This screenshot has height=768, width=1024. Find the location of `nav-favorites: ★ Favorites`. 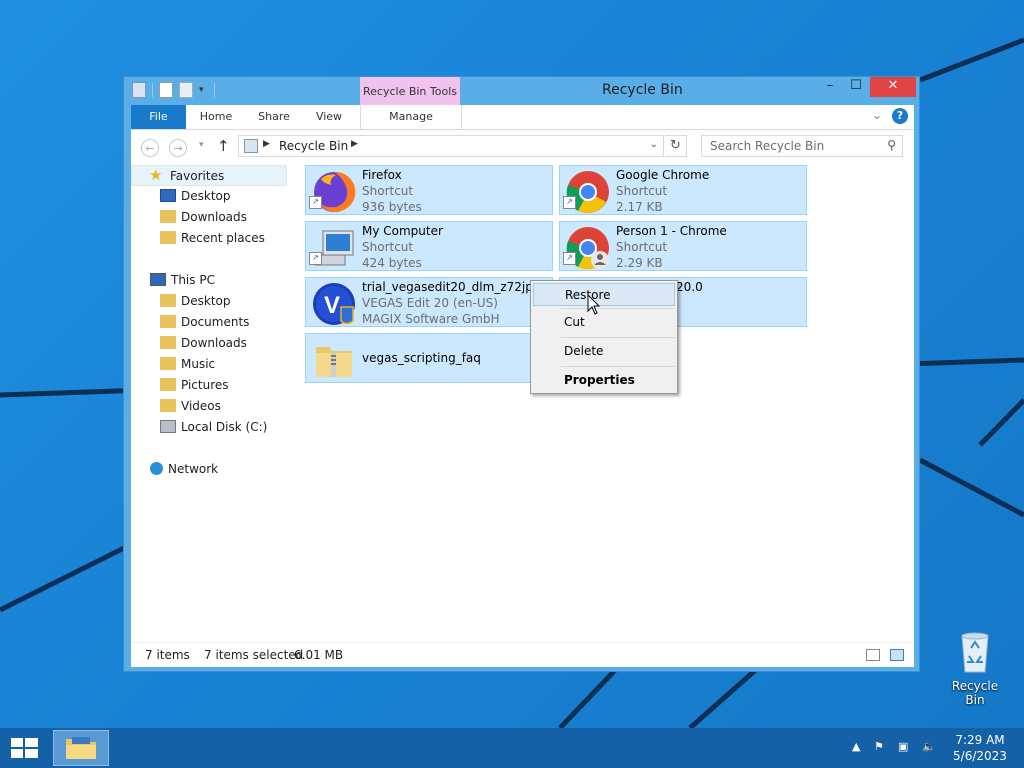

nav-favorites: ★ Favorites is located at coordinates (209, 175).